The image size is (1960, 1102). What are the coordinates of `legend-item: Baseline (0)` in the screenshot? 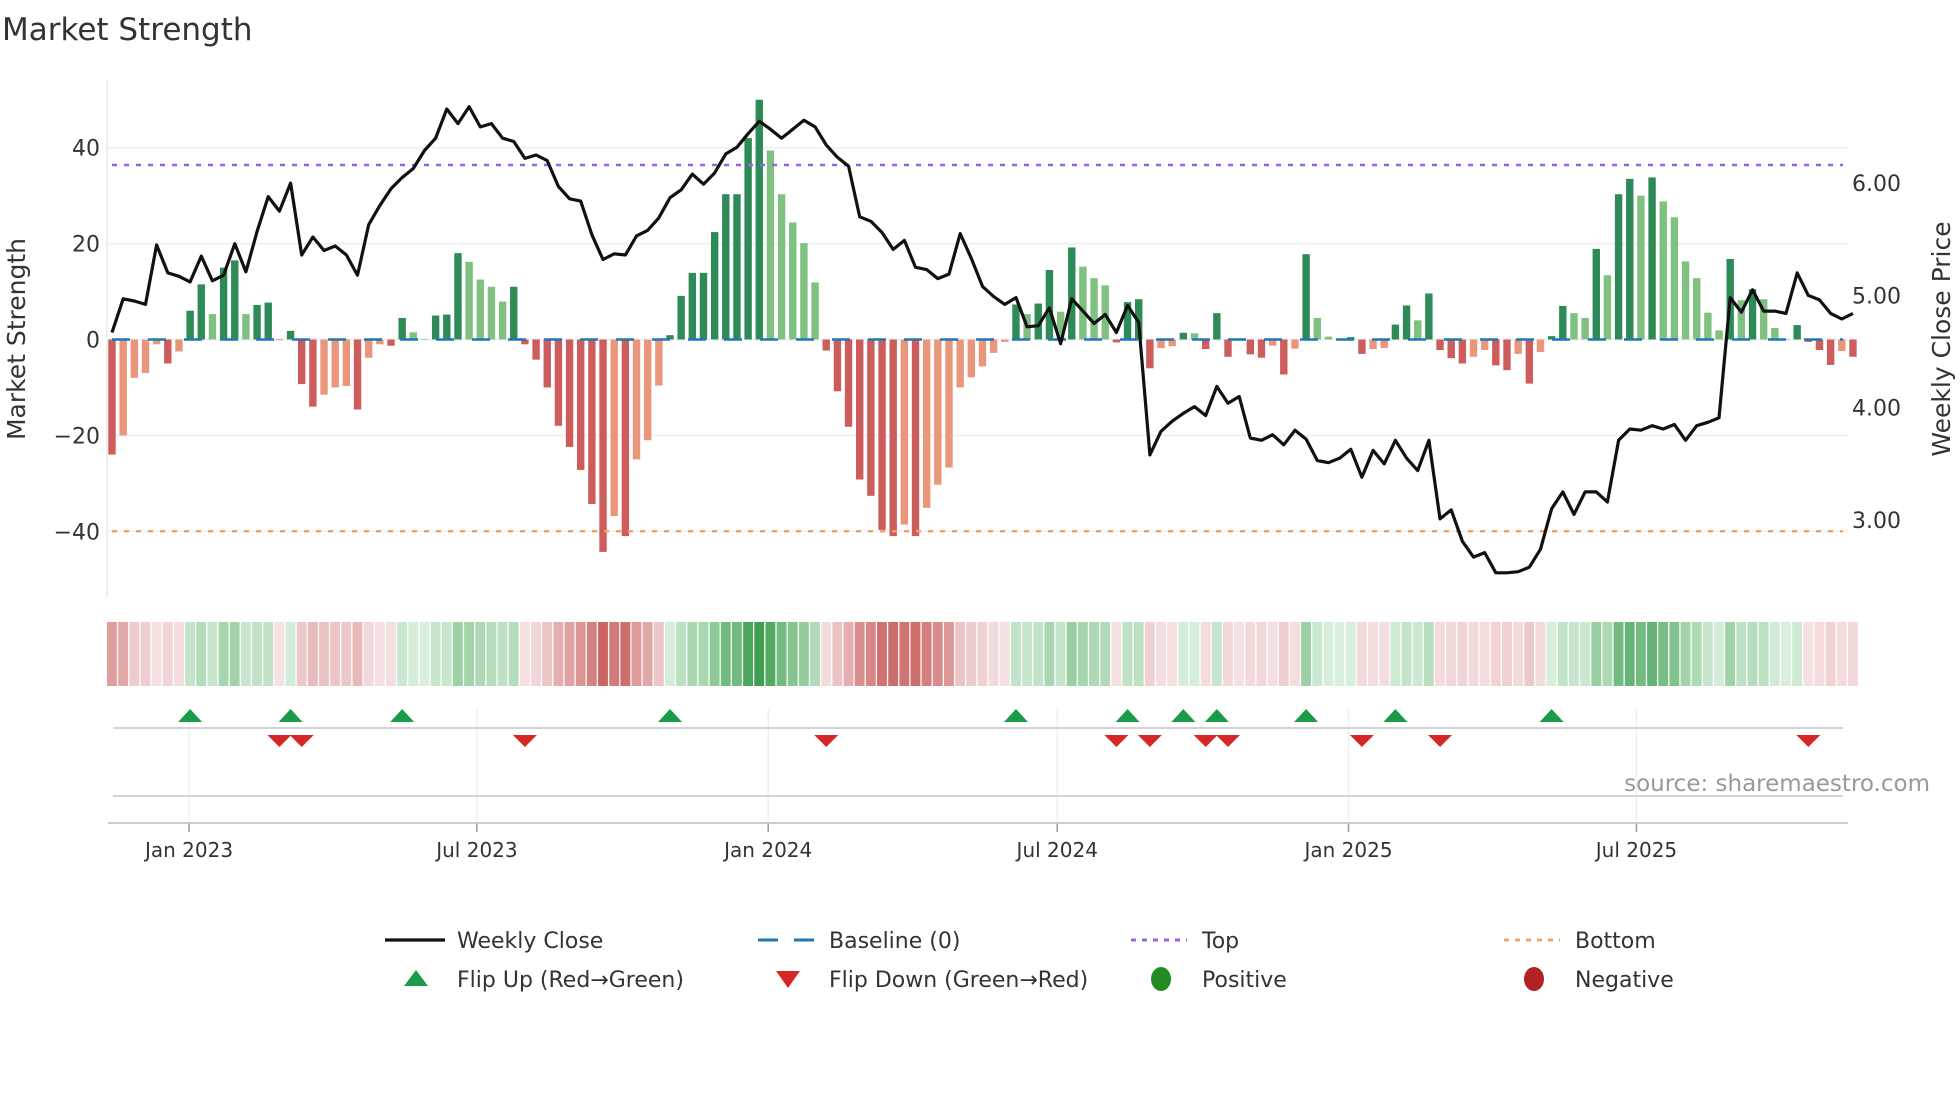 It's located at (859, 941).